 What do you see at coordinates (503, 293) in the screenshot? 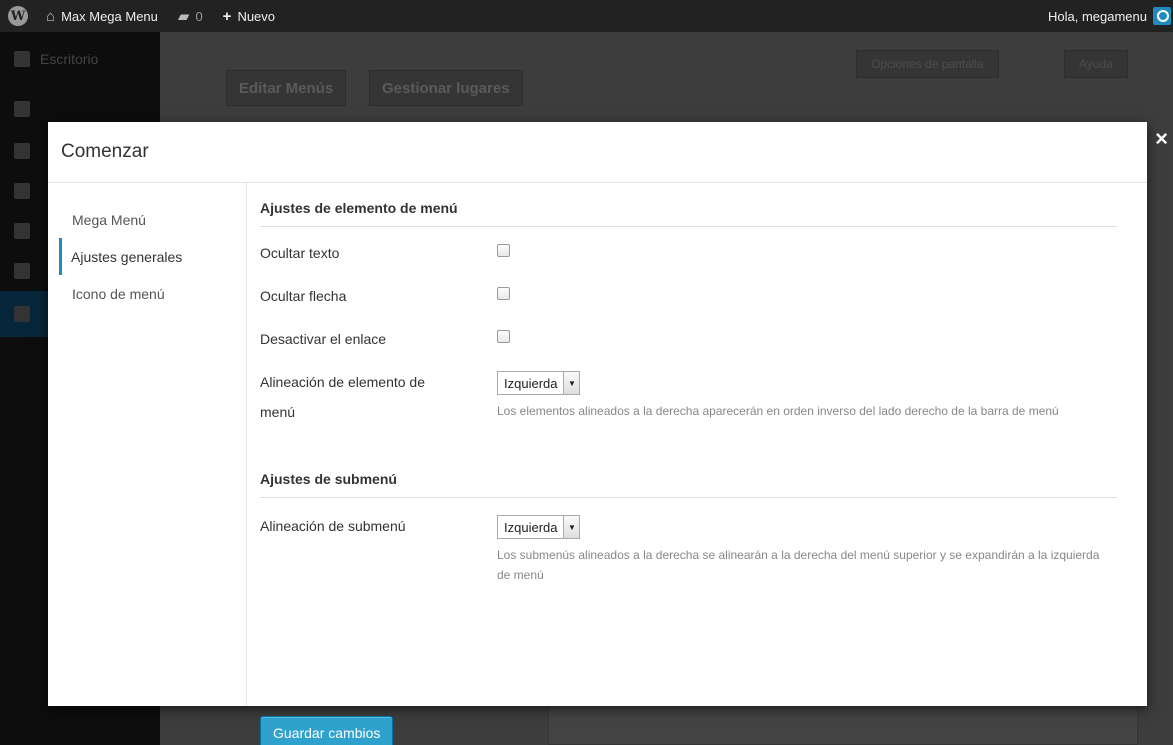
I see `hide-arrow-checkbox` at bounding box center [503, 293].